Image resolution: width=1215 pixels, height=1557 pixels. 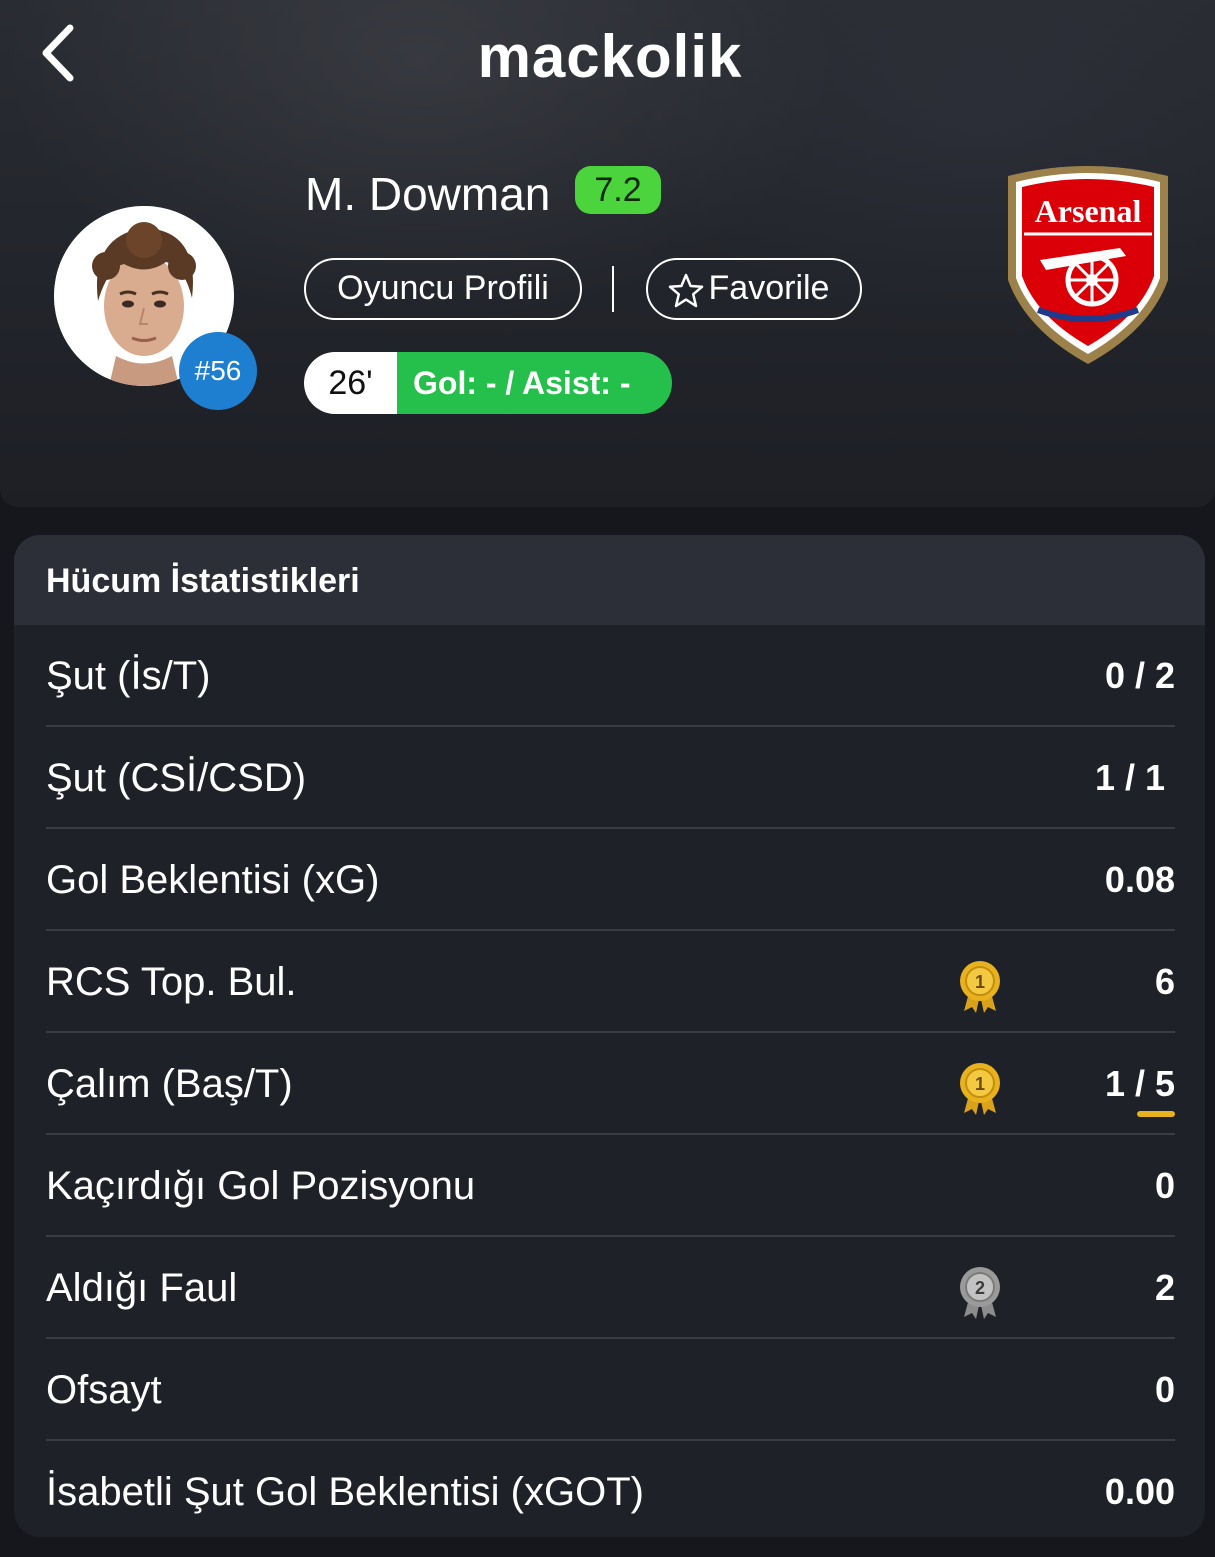 What do you see at coordinates (769, 288) in the screenshot?
I see `favorite-label: Favorile` at bounding box center [769, 288].